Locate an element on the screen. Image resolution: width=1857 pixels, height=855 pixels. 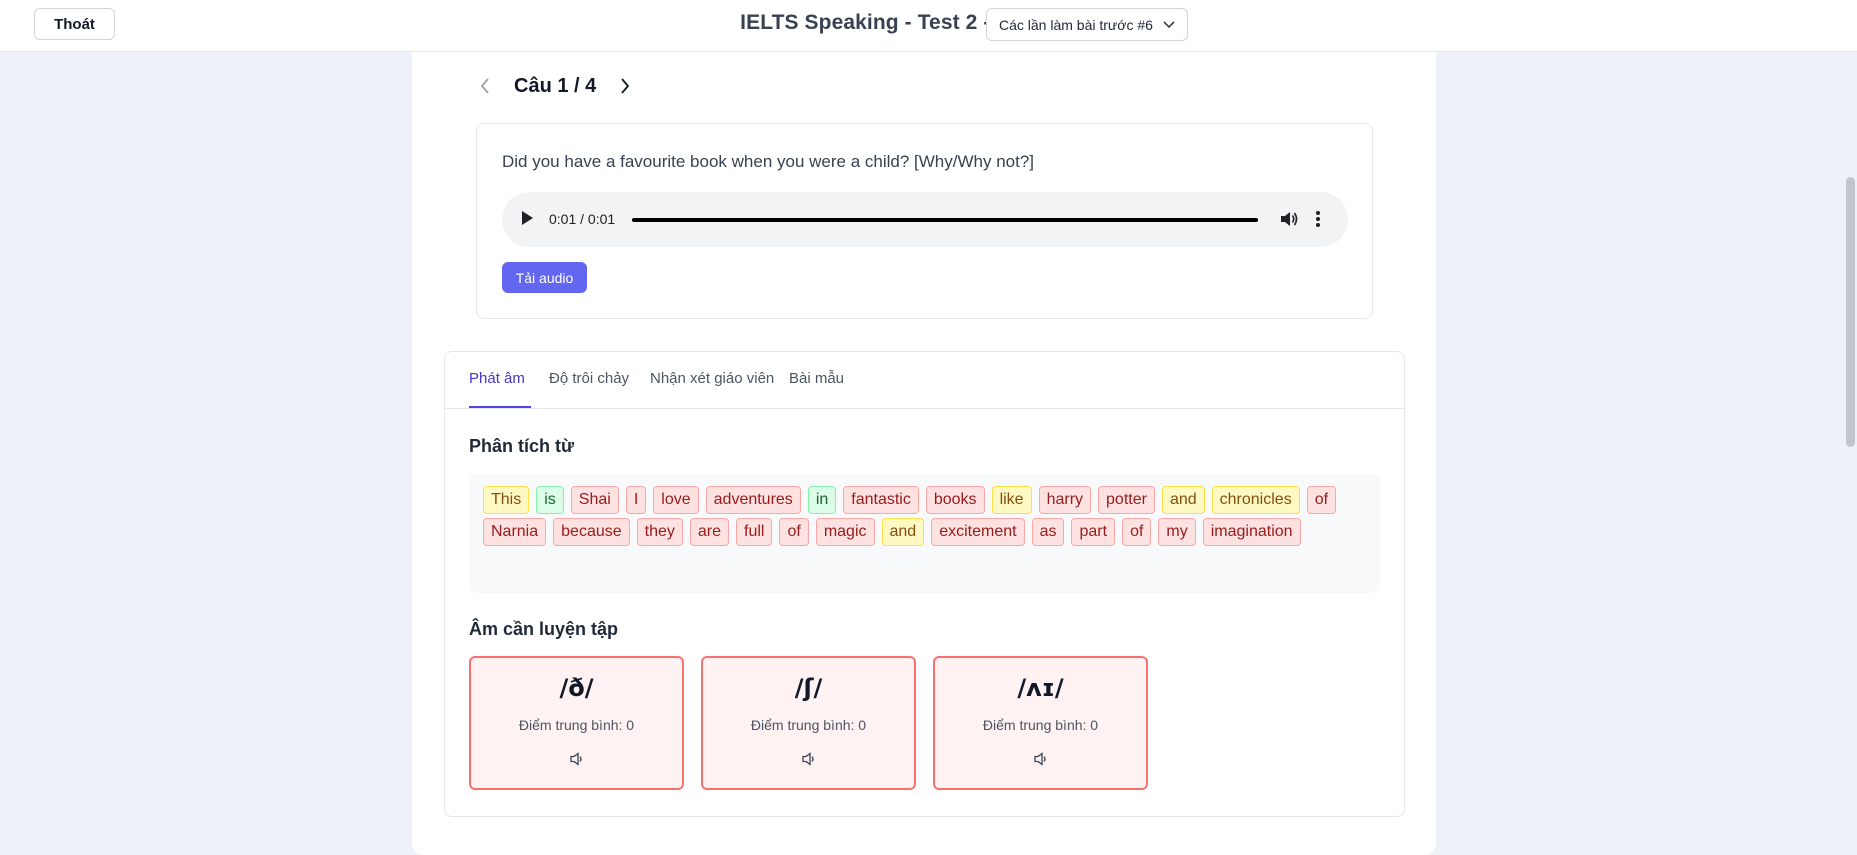
word-chip: love is located at coordinates (676, 500).